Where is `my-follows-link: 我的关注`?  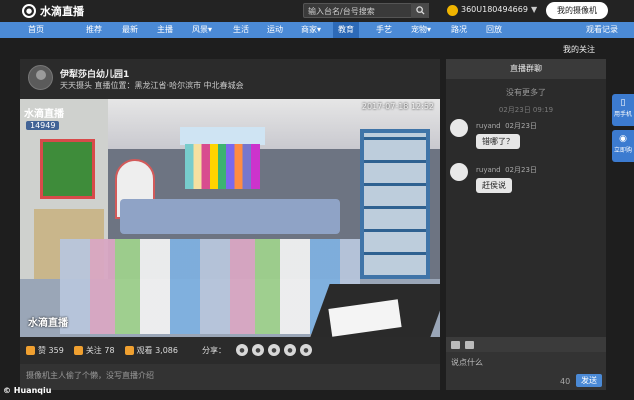
my-follows-link: 我的关注 is located at coordinates (579, 49).